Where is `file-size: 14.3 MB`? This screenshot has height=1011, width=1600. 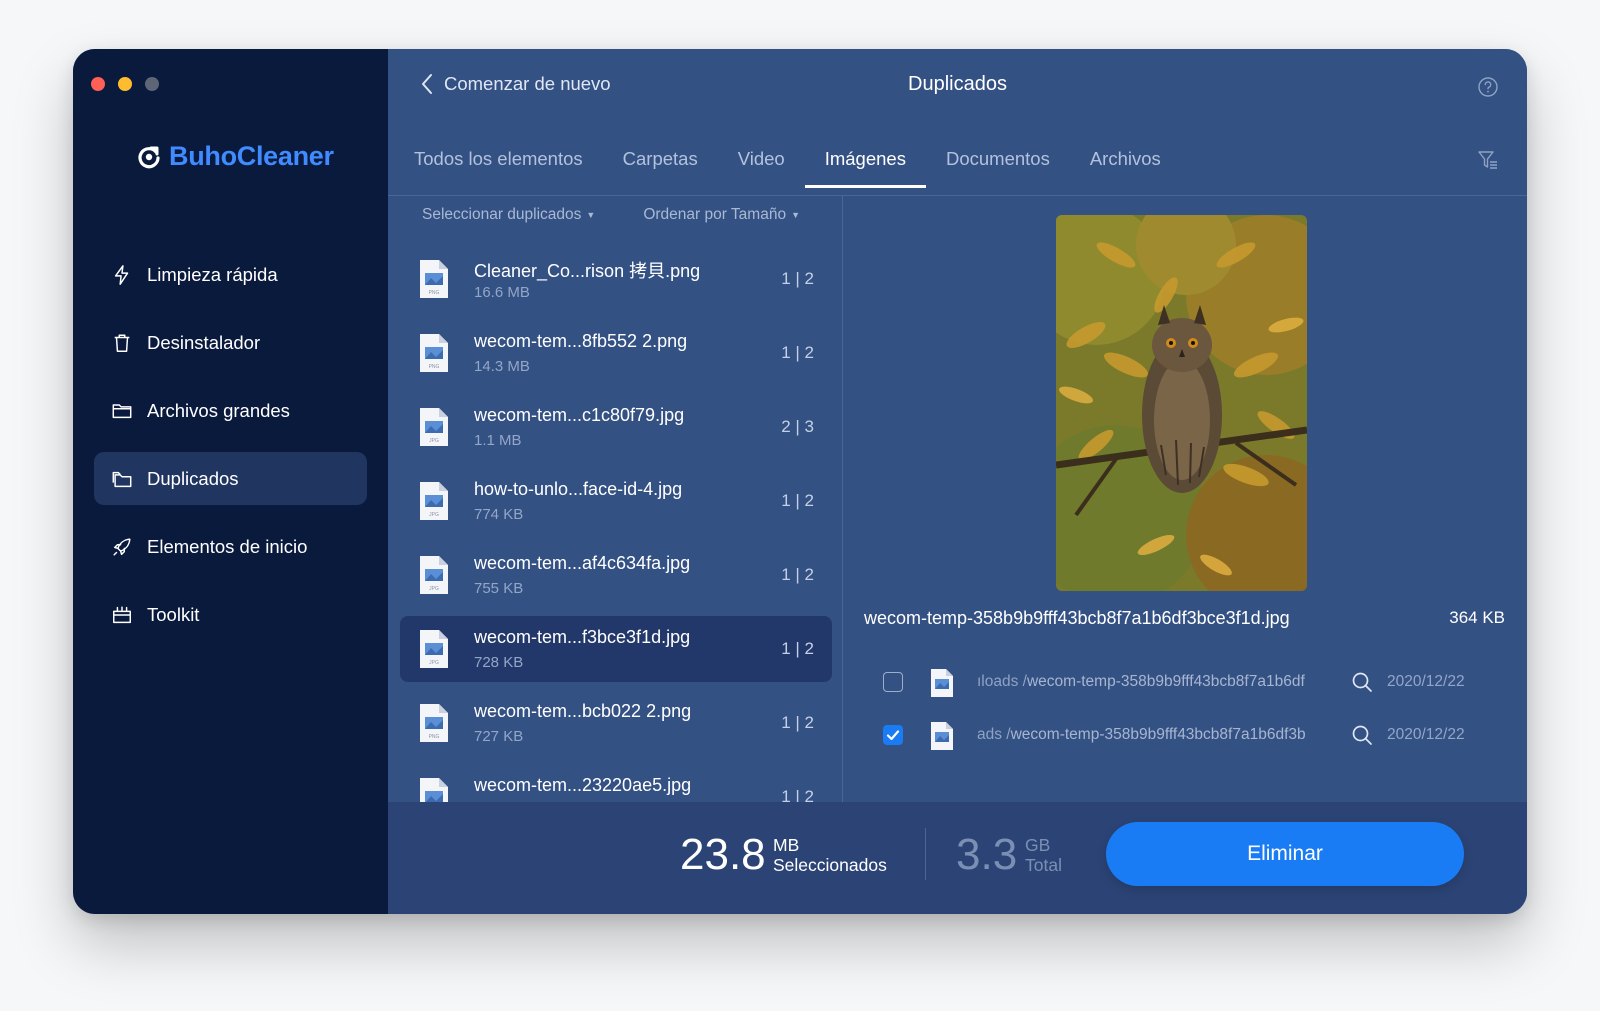
file-size: 14.3 MB is located at coordinates (502, 366).